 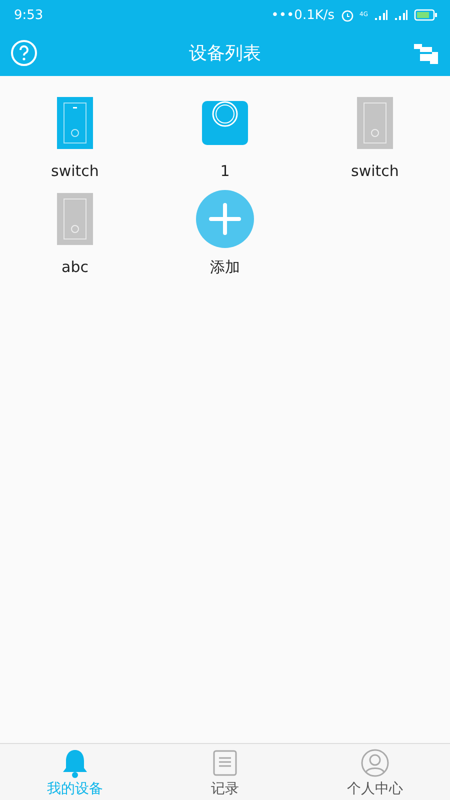 What do you see at coordinates (225, 171) in the screenshot?
I see `device-name: 1` at bounding box center [225, 171].